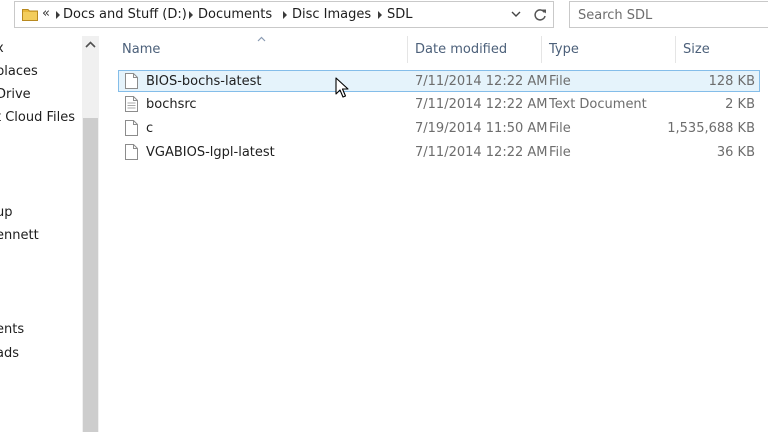 Image resolution: width=768 pixels, height=432 pixels. I want to click on file-name: BIOS-bochs-latest, so click(204, 81).